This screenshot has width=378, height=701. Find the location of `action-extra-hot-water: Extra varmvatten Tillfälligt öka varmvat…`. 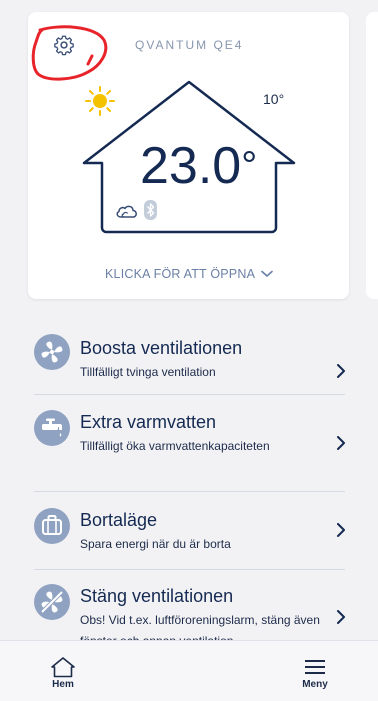

action-extra-hot-water: Extra varmvatten Tillfälligt öka varmvat… is located at coordinates (189, 450).